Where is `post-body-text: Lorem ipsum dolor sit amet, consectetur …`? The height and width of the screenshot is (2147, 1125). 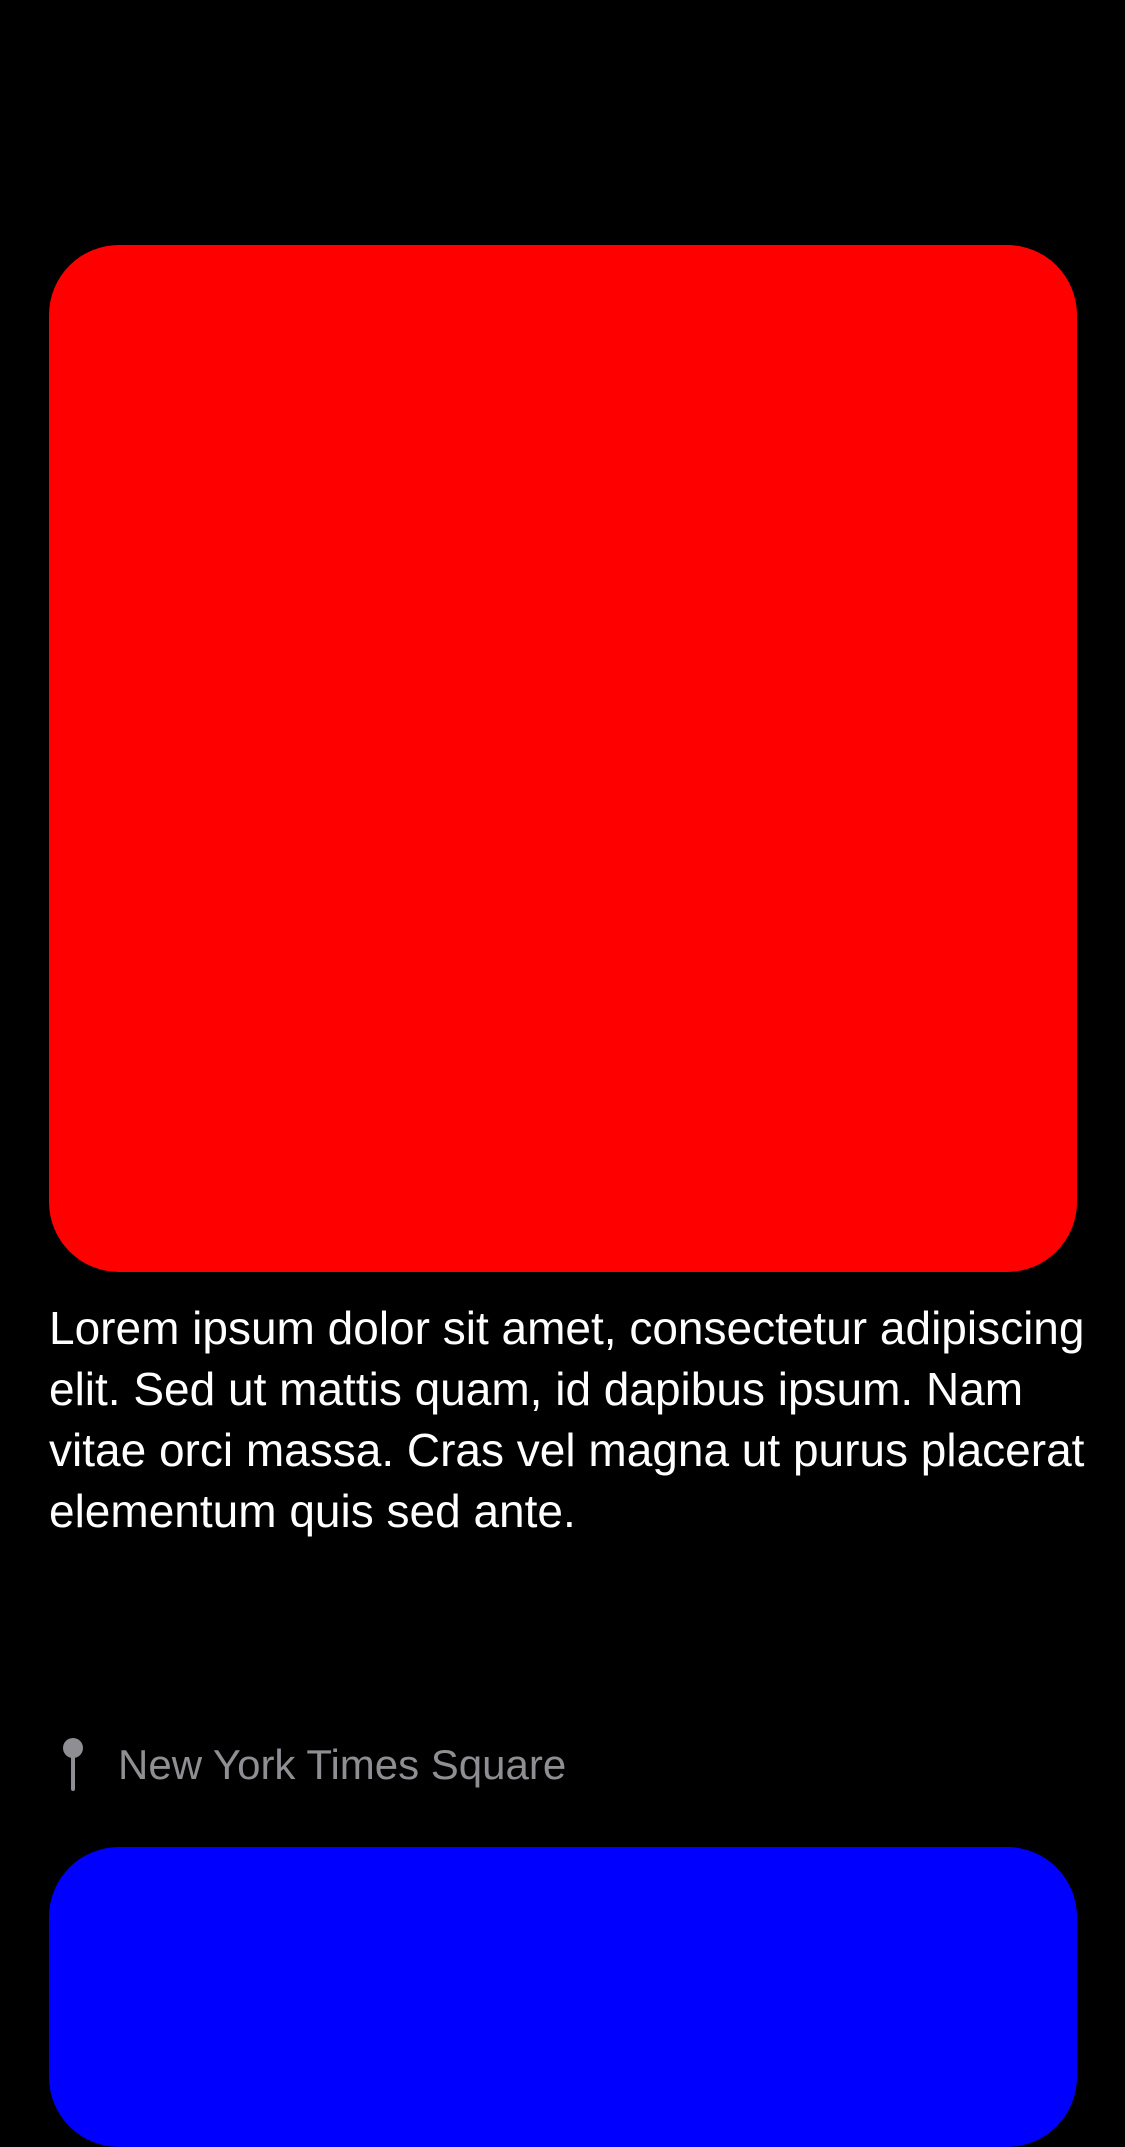 post-body-text: Lorem ipsum dolor sit amet, consectetur … is located at coordinates (567, 1419).